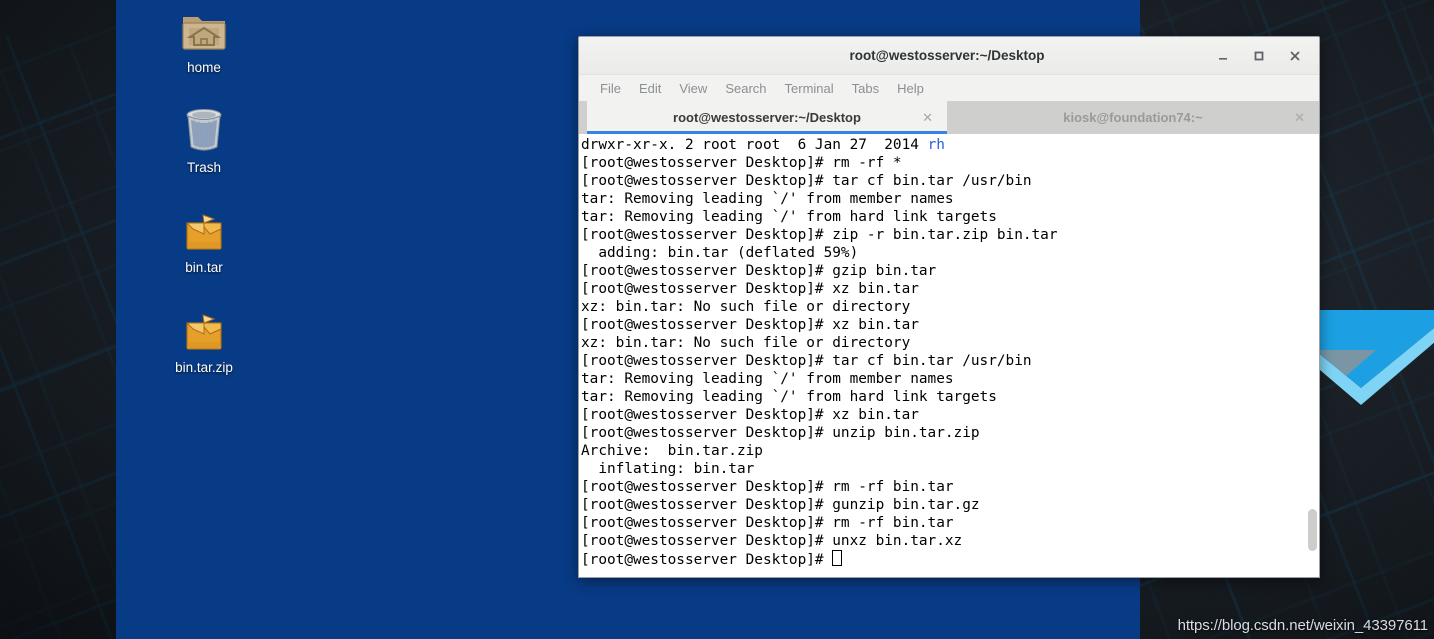  Describe the element at coordinates (1312, 530) in the screenshot. I see `terminal-scrollbar-thumb` at that location.